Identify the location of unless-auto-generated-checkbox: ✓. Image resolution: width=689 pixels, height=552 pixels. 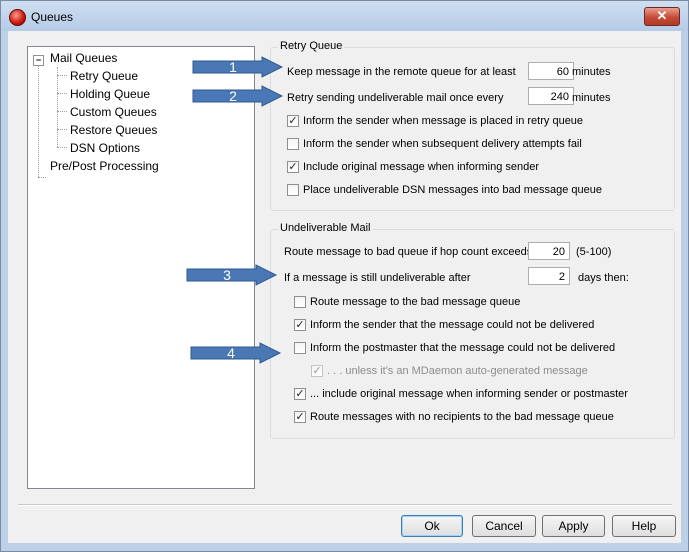
(317, 371).